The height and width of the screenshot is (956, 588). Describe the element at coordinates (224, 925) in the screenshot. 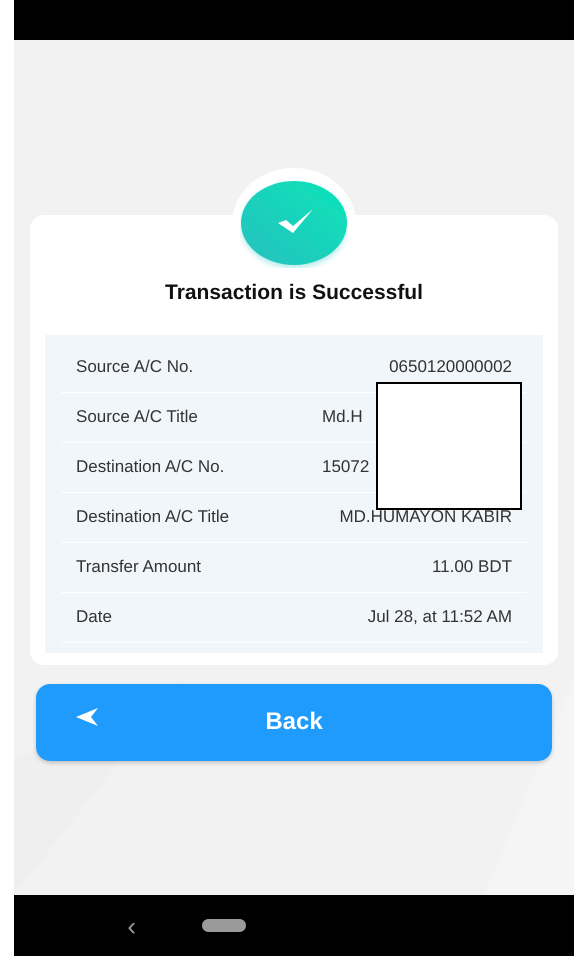

I see `home-pill` at that location.